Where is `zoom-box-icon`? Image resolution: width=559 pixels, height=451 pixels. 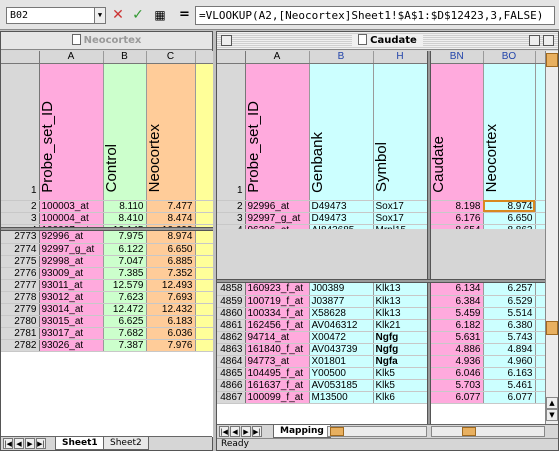
zoom-box-icon is located at coordinates (534, 40).